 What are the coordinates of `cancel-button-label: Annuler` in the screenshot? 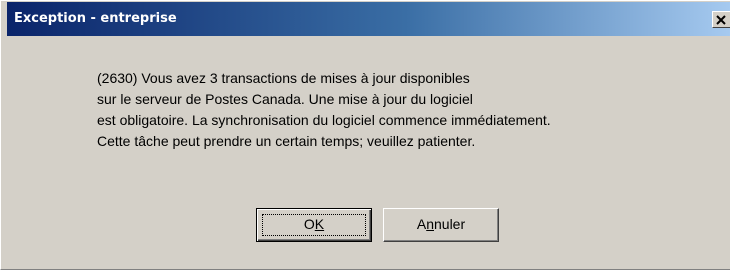 It's located at (441, 224).